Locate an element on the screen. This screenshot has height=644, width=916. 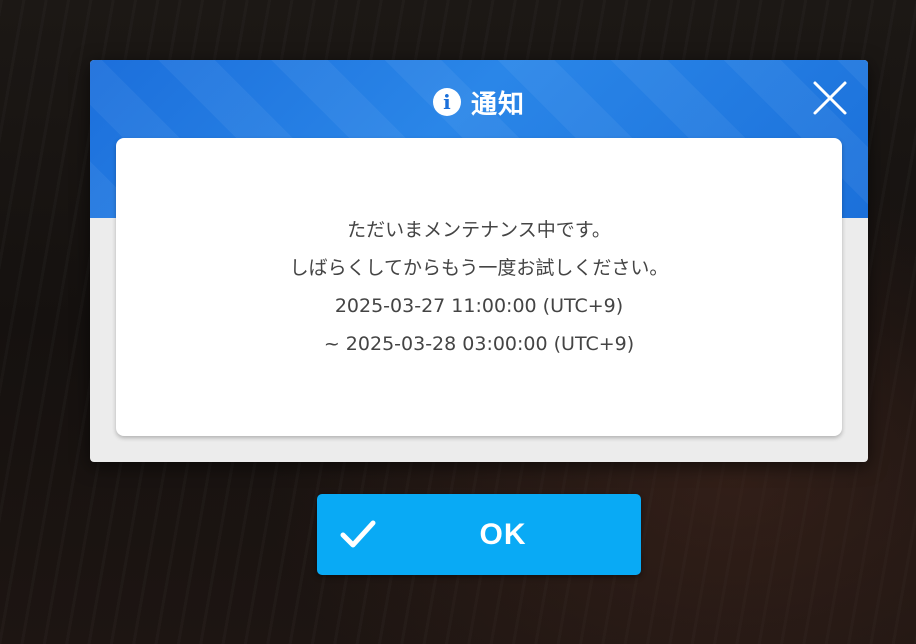
message-line-2: しばらくしてからもう一度お試しください。 is located at coordinates (479, 268).